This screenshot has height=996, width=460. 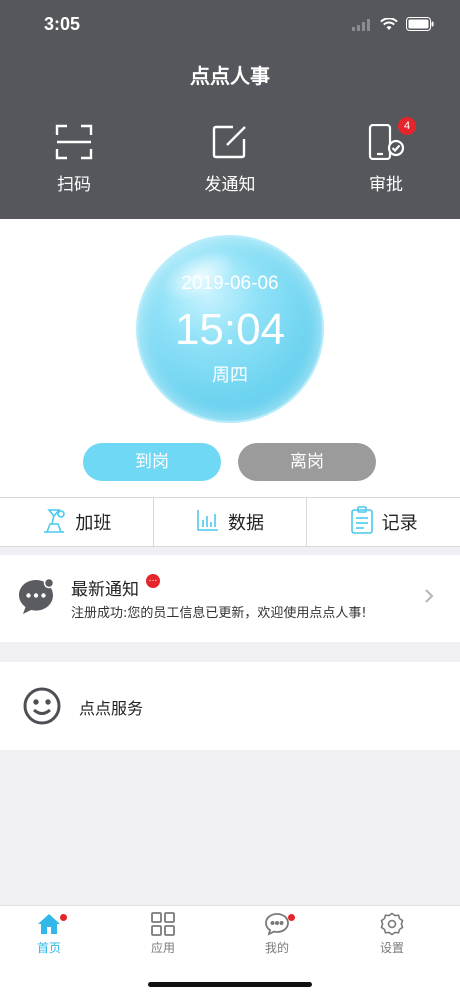 What do you see at coordinates (276, 948) in the screenshot?
I see `tab-mine-label: 我的` at bounding box center [276, 948].